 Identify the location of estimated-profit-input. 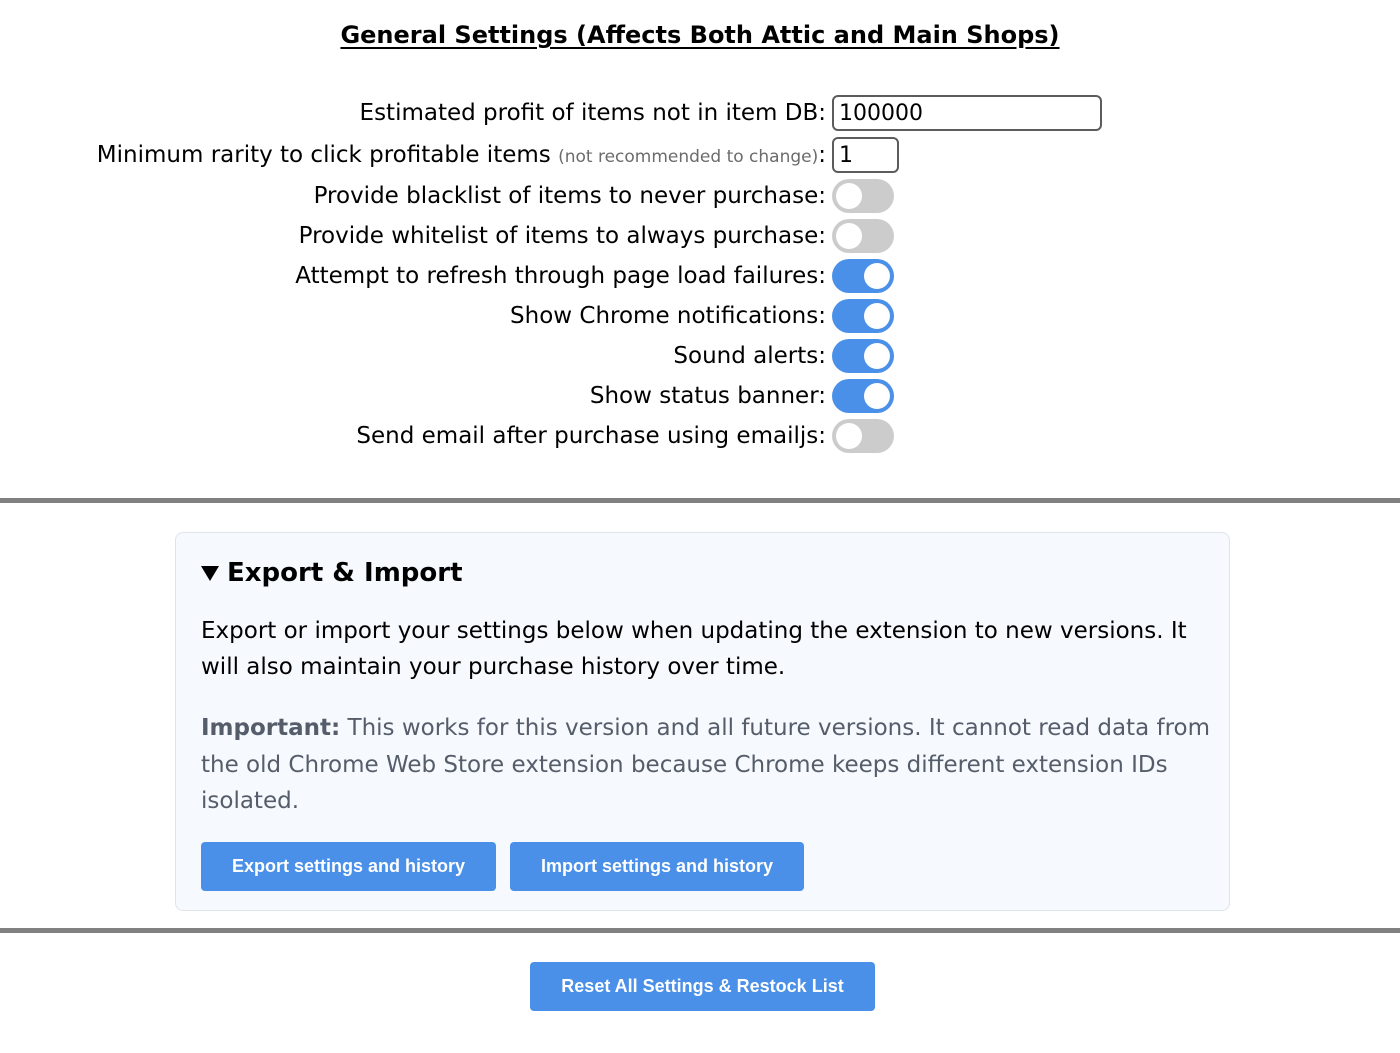
(967, 113).